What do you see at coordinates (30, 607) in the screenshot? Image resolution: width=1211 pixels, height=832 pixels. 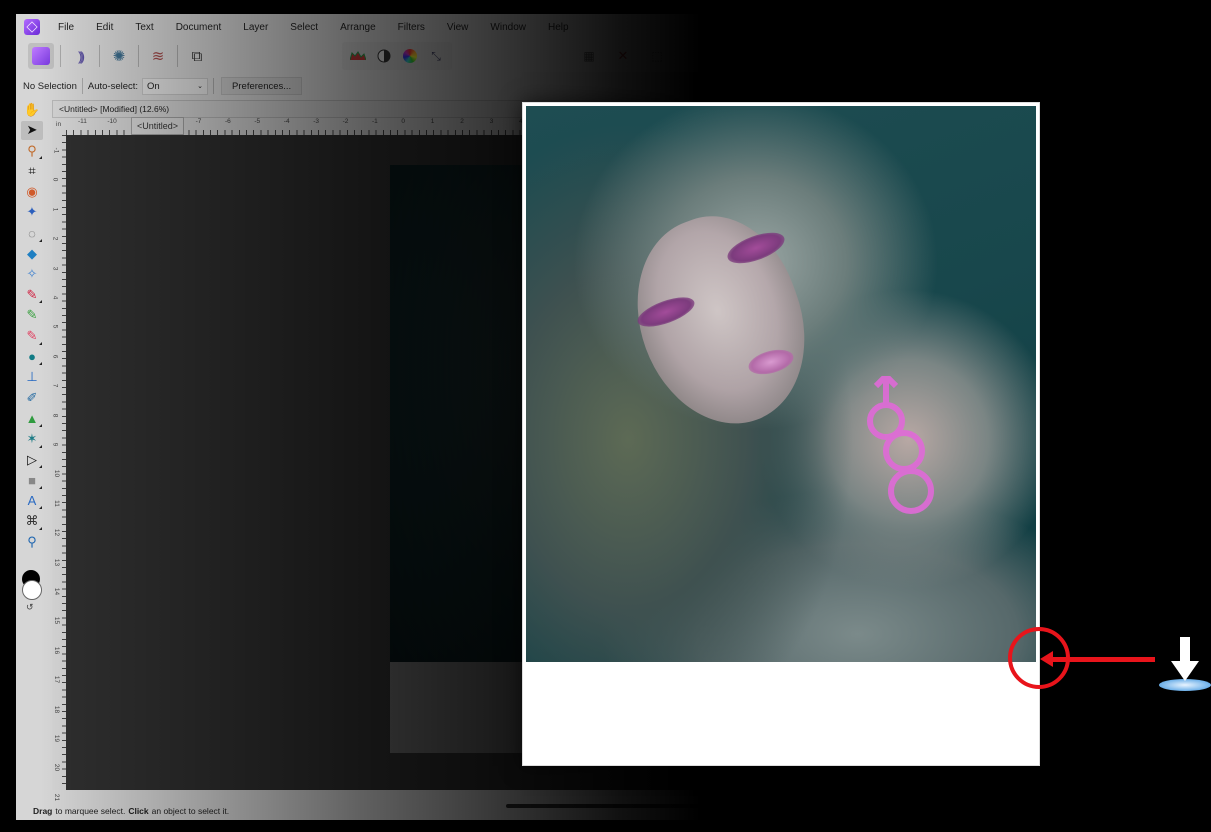 I see `swap-colors-icon: ↺` at bounding box center [30, 607].